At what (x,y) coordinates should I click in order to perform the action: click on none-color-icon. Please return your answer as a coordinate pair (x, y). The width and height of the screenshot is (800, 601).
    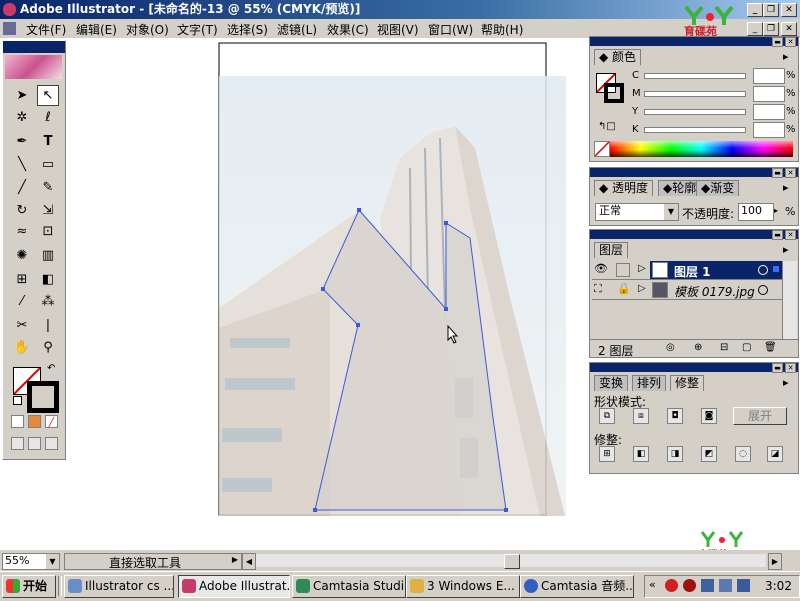
    Looking at the image, I should click on (602, 149).